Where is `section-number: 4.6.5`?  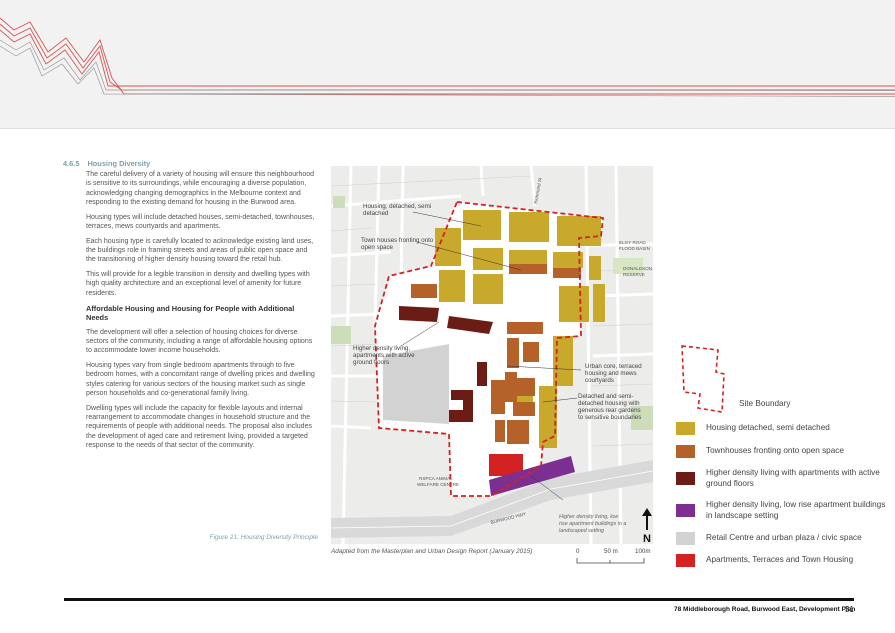 section-number: 4.6.5 is located at coordinates (71, 163).